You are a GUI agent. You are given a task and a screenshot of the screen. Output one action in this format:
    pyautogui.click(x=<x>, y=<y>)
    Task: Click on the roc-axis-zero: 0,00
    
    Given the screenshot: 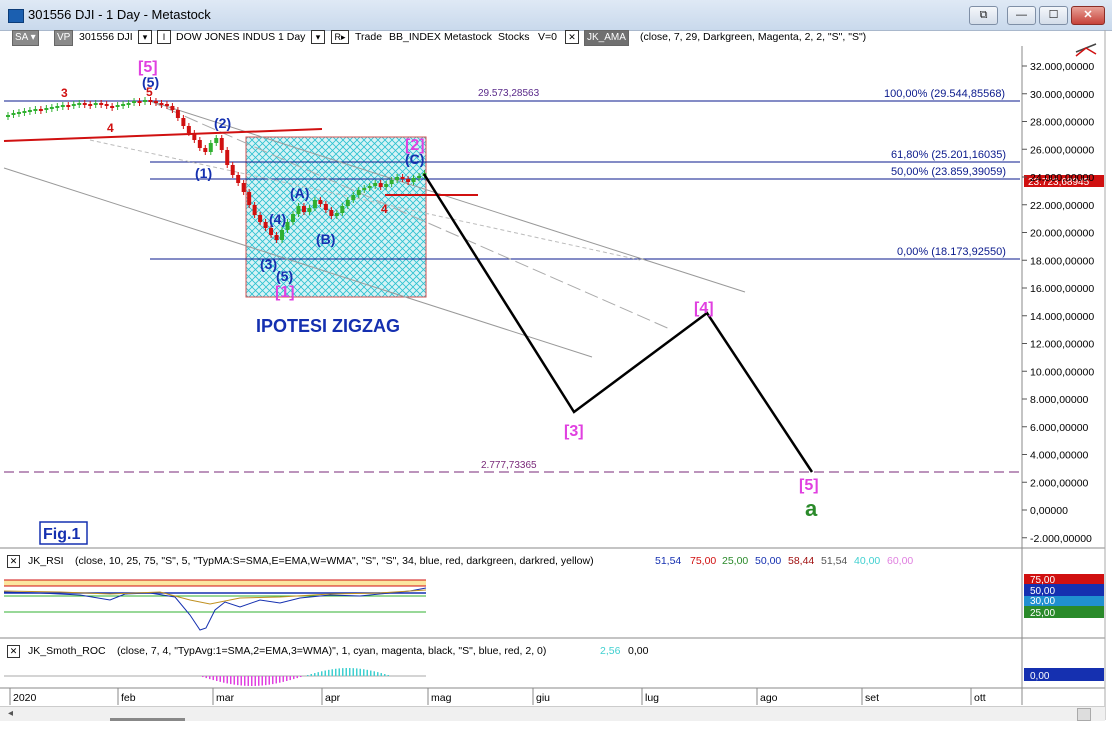 What is the action you would take?
    pyautogui.click(x=1040, y=676)
    